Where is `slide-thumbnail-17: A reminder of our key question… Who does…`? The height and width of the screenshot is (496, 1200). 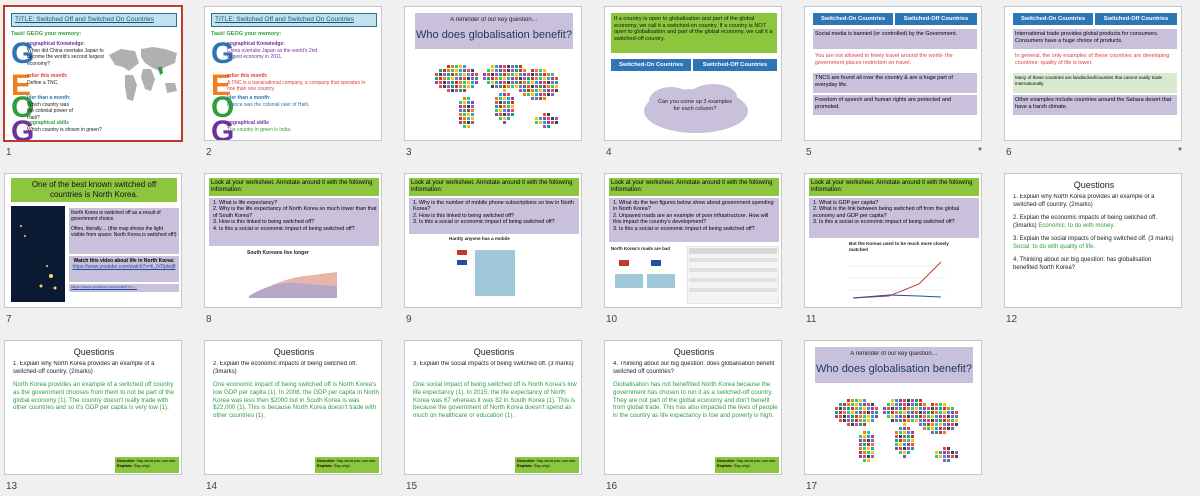 slide-thumbnail-17: A reminder of our key question… Who does… is located at coordinates (893, 407).